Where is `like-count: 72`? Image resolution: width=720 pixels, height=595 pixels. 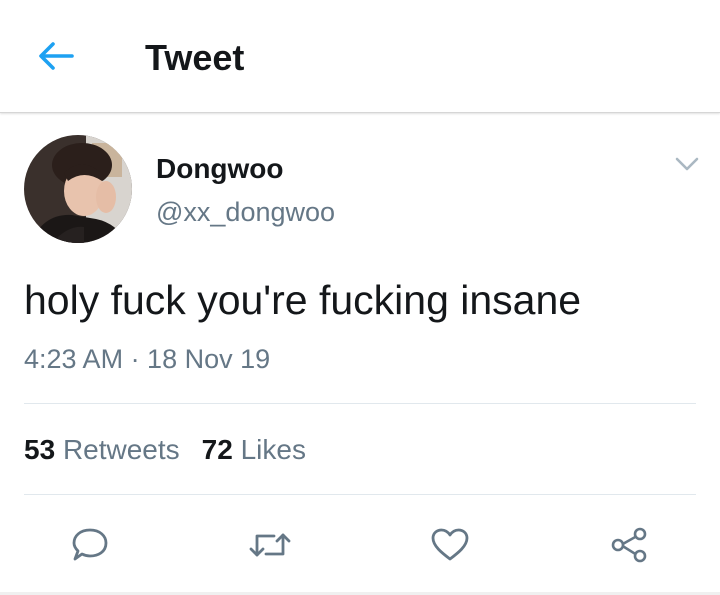 like-count: 72 is located at coordinates (217, 449).